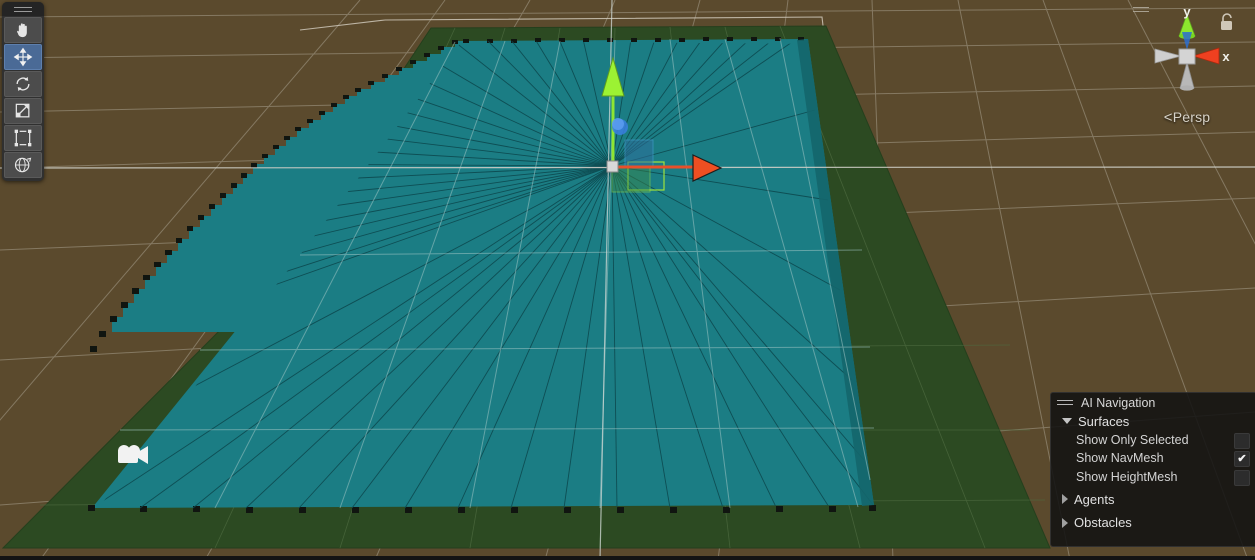 Image resolution: width=1255 pixels, height=560 pixels. What do you see at coordinates (1242, 477) in the screenshot?
I see `show-heightmesh-checkbox: ✔` at bounding box center [1242, 477].